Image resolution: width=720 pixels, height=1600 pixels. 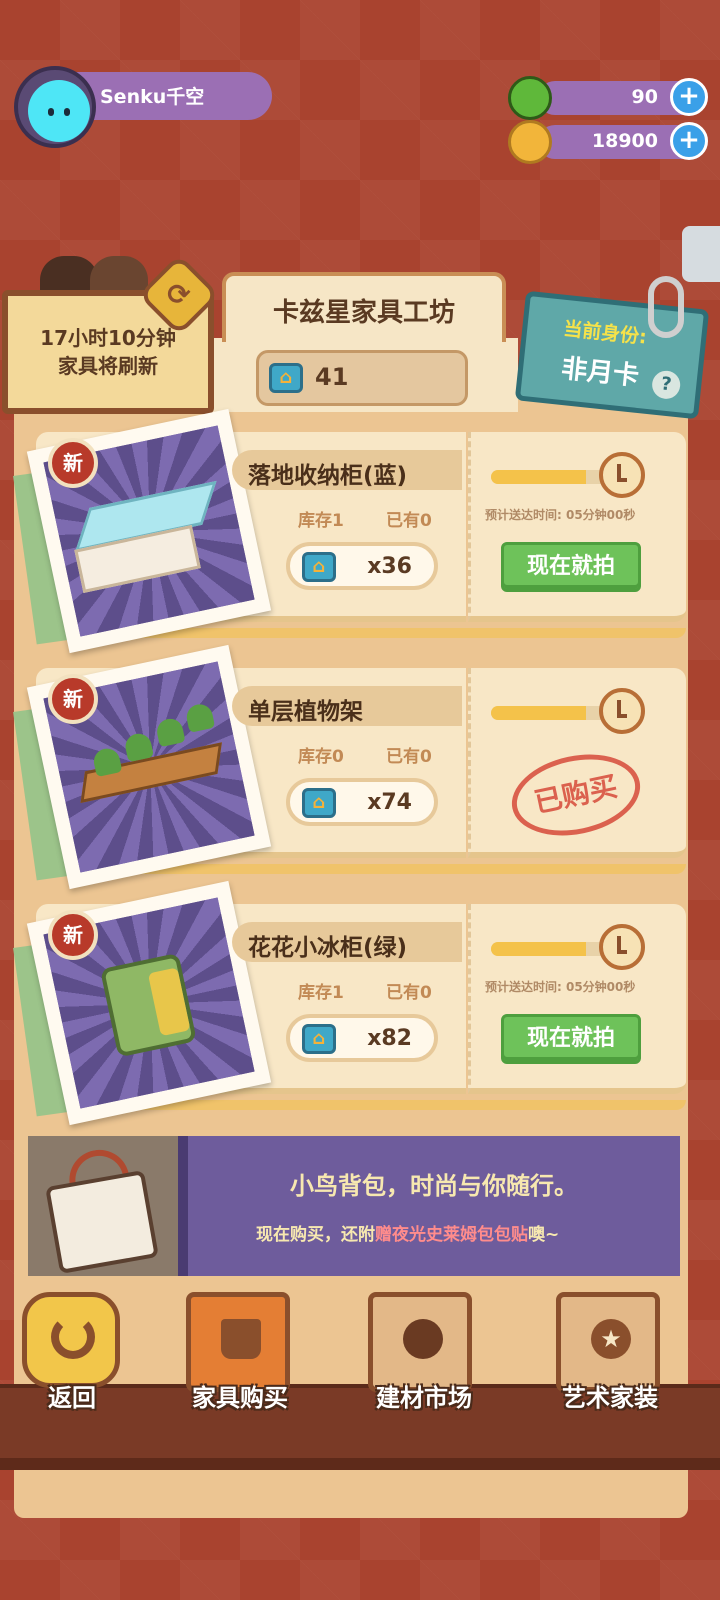 I want to click on banner-sub-suffix: 噢~, so click(x=544, y=1235).